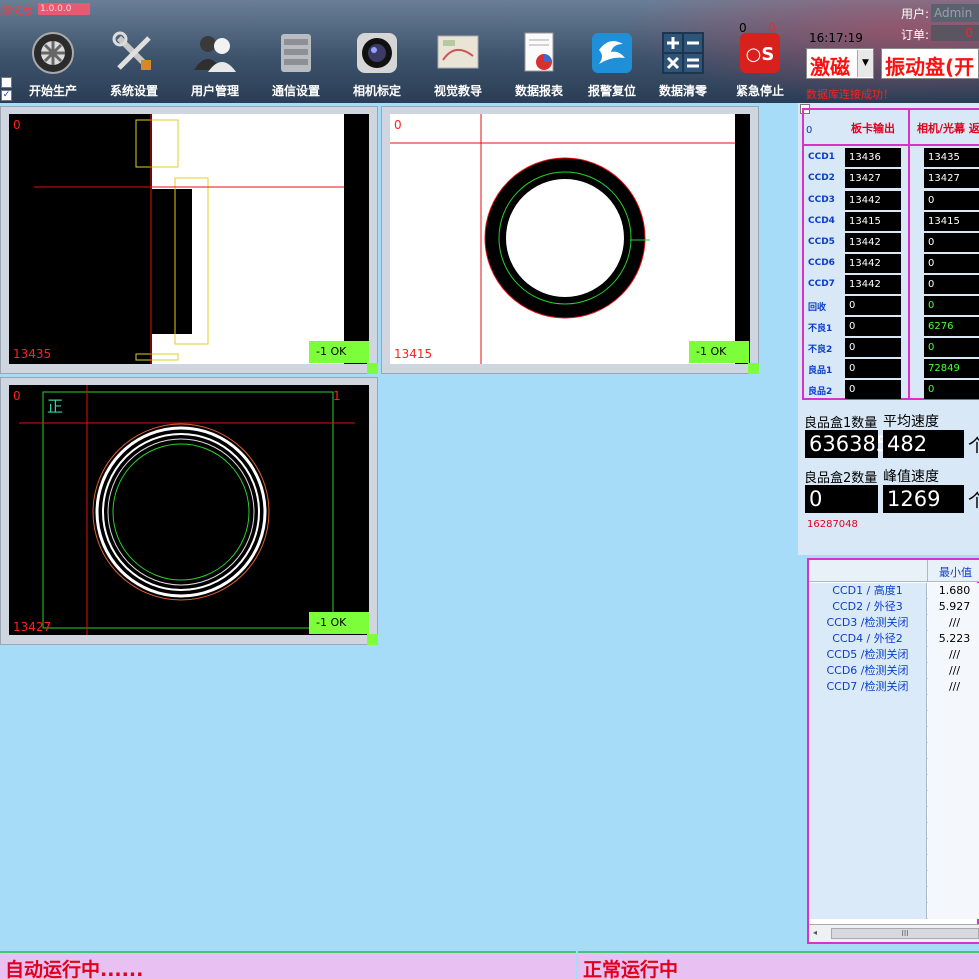  I want to click on table-row: CCD3 /检测关闭///, so click(894, 623).